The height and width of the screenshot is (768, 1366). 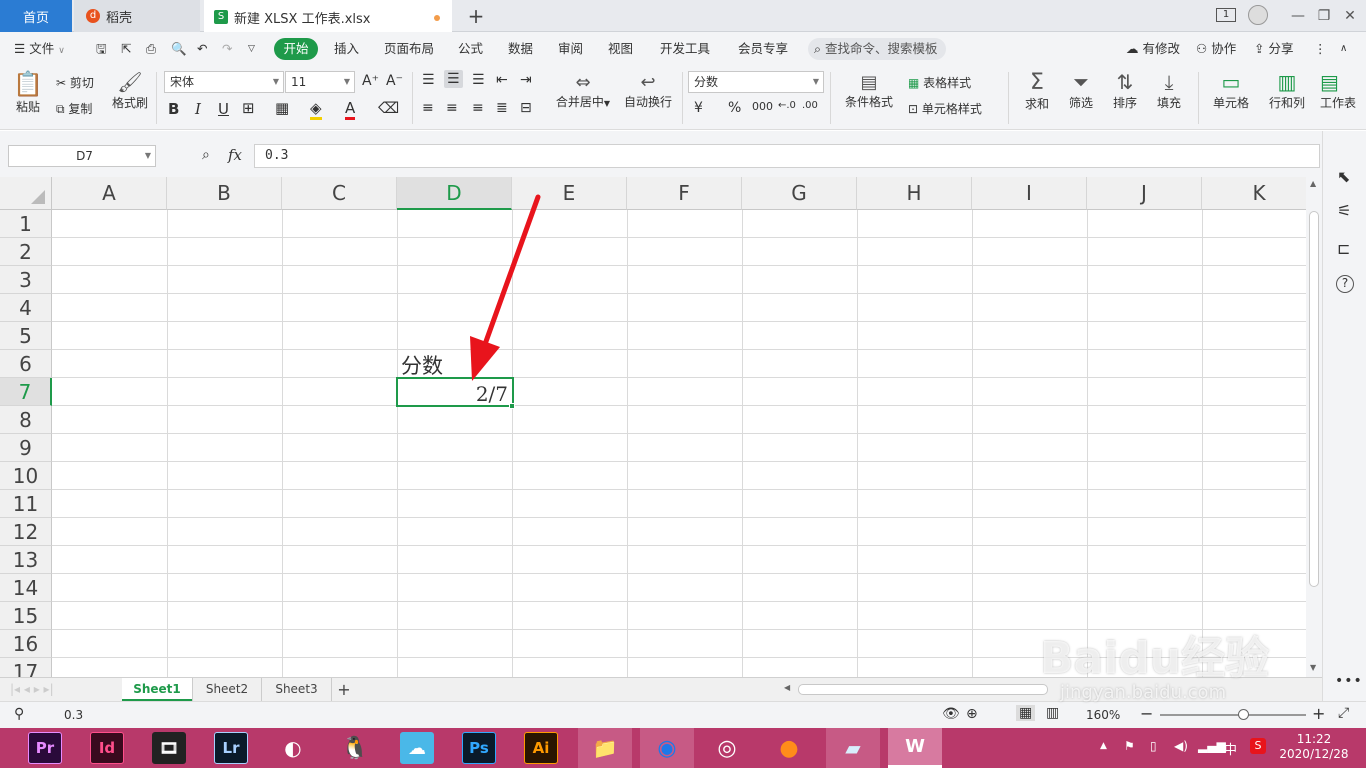 I want to click on file-menu: ☰ 文件 ∨, so click(x=39, y=49).